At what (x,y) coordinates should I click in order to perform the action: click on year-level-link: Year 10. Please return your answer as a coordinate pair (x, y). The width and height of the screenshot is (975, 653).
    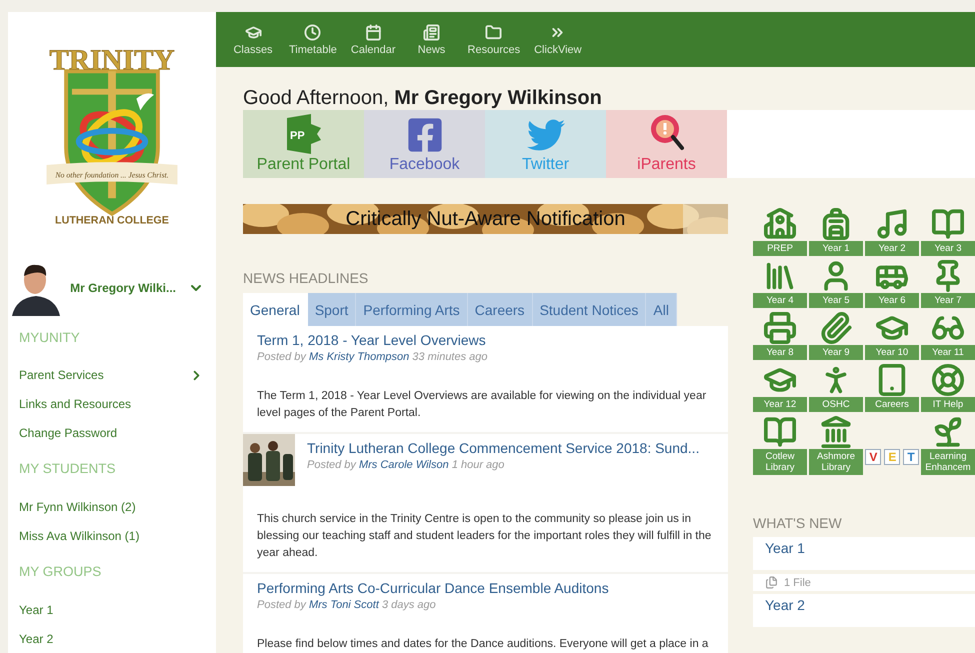
    Looking at the image, I should click on (892, 352).